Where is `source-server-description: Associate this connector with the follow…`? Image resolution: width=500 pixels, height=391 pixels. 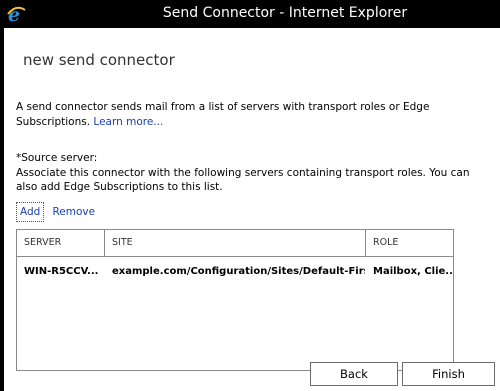 source-server-description: Associate this connector with the follow… is located at coordinates (243, 180).